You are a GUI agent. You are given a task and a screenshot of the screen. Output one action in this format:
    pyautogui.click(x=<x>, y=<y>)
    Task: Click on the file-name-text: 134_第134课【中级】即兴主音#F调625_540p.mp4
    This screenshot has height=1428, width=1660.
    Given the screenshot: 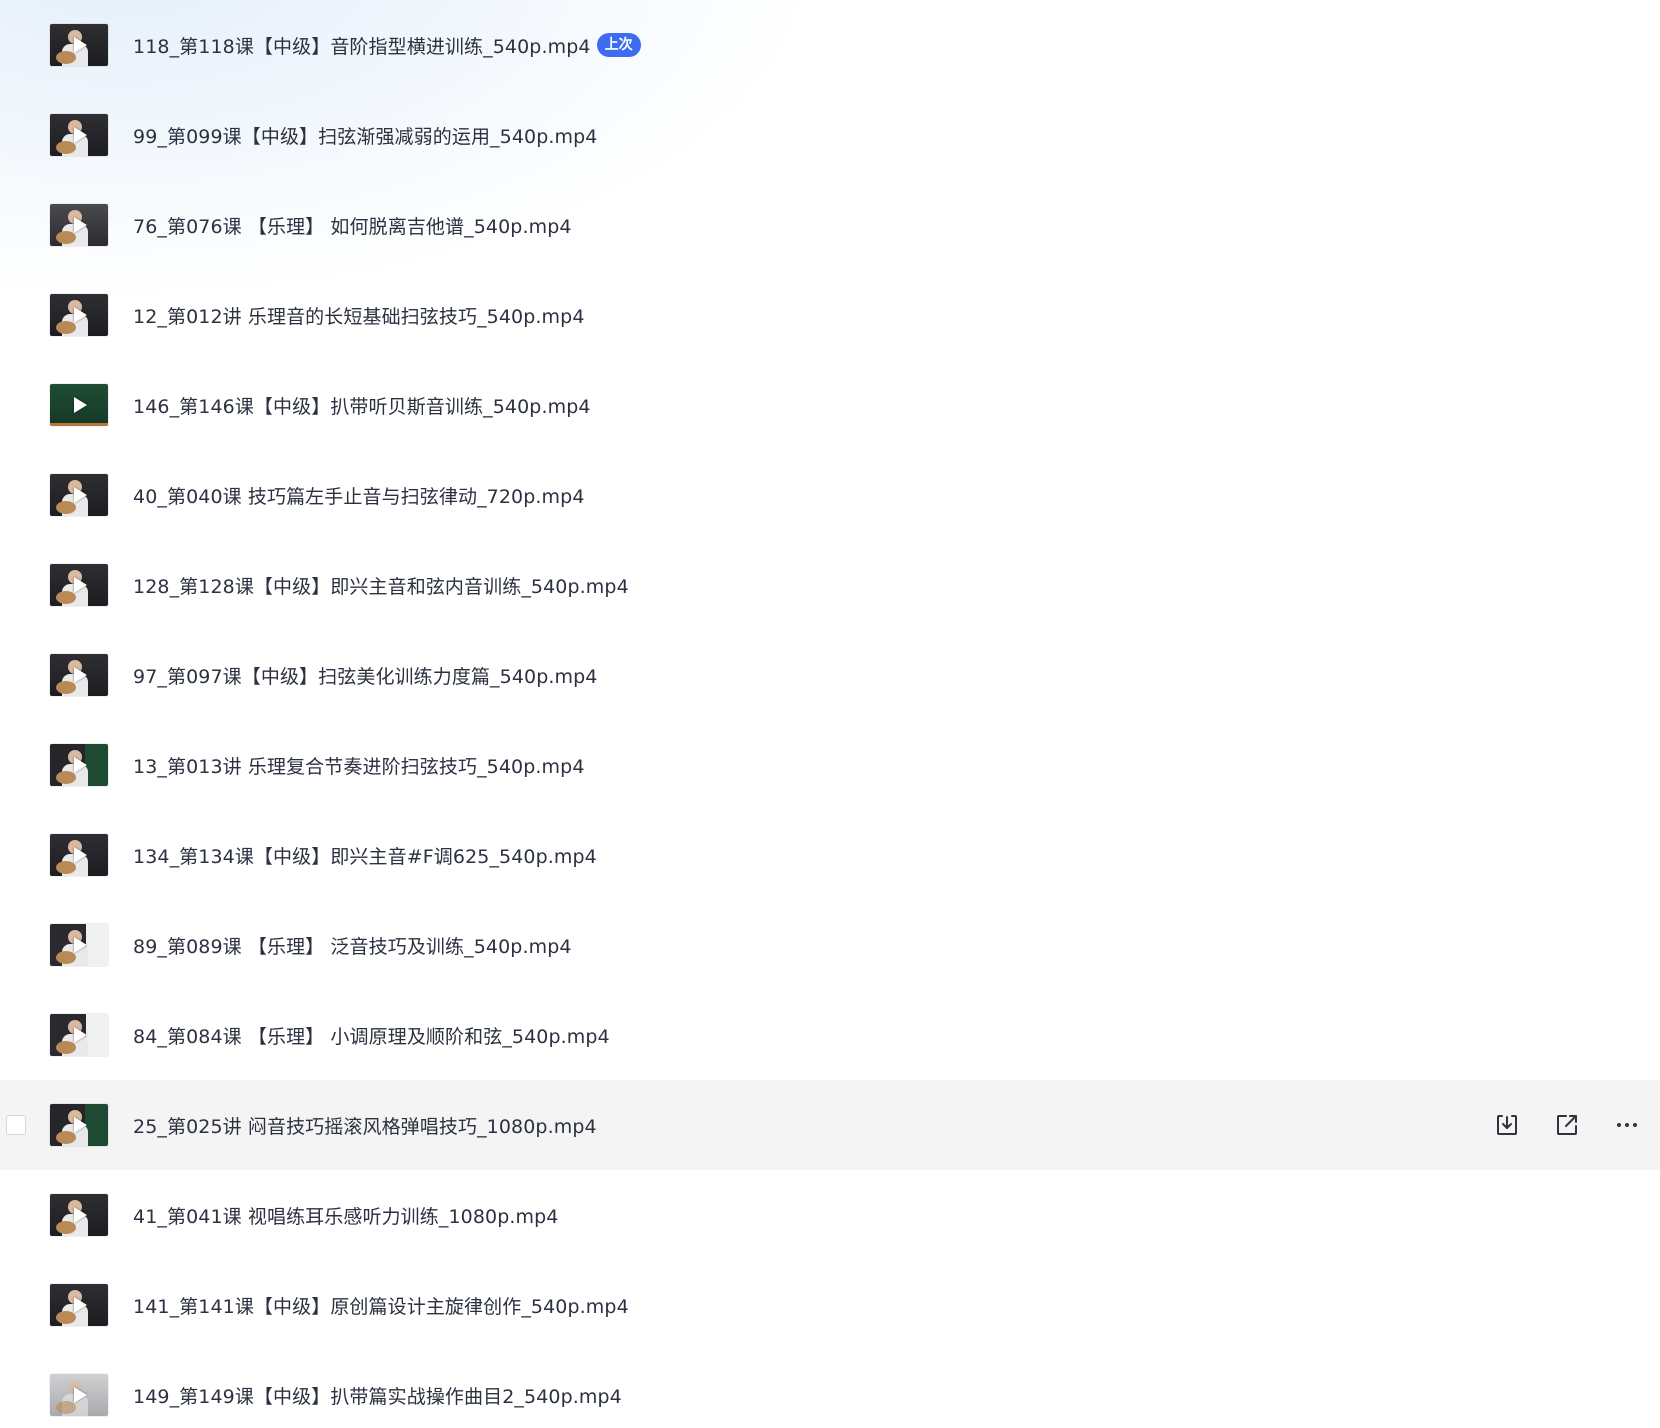 What is the action you would take?
    pyautogui.click(x=365, y=856)
    